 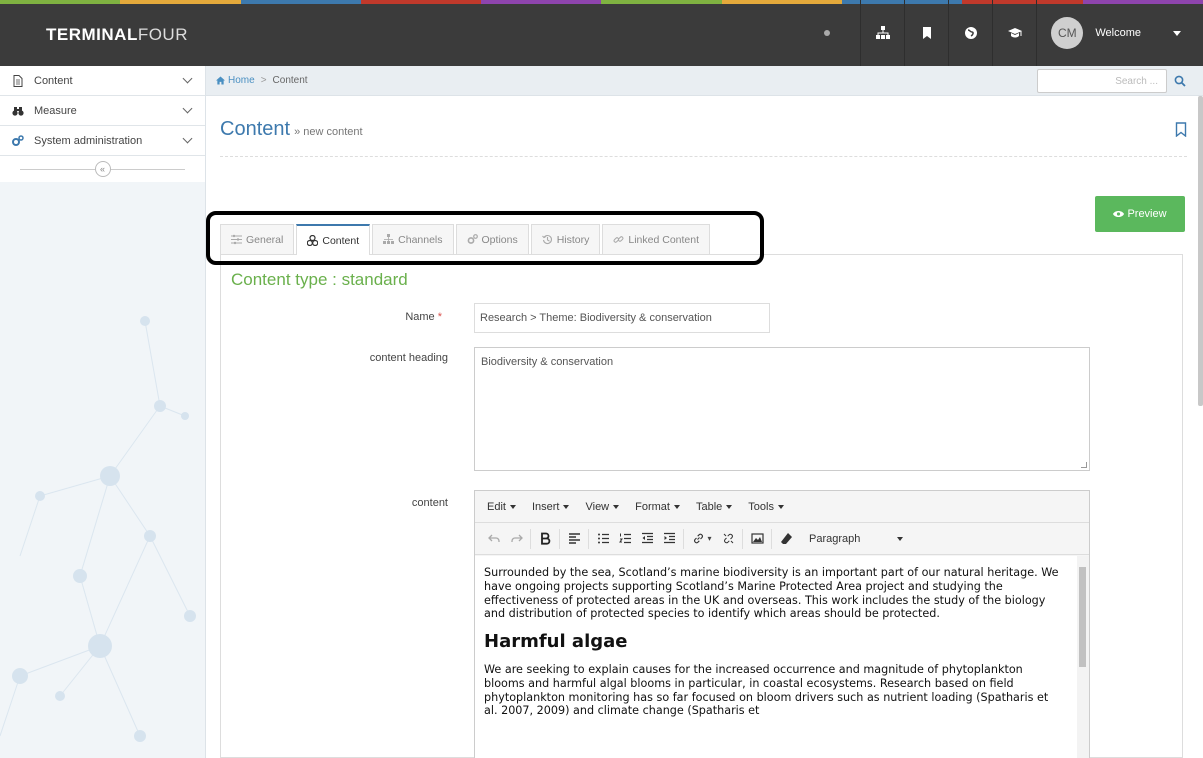 I want to click on menu-view: View, so click(x=602, y=506).